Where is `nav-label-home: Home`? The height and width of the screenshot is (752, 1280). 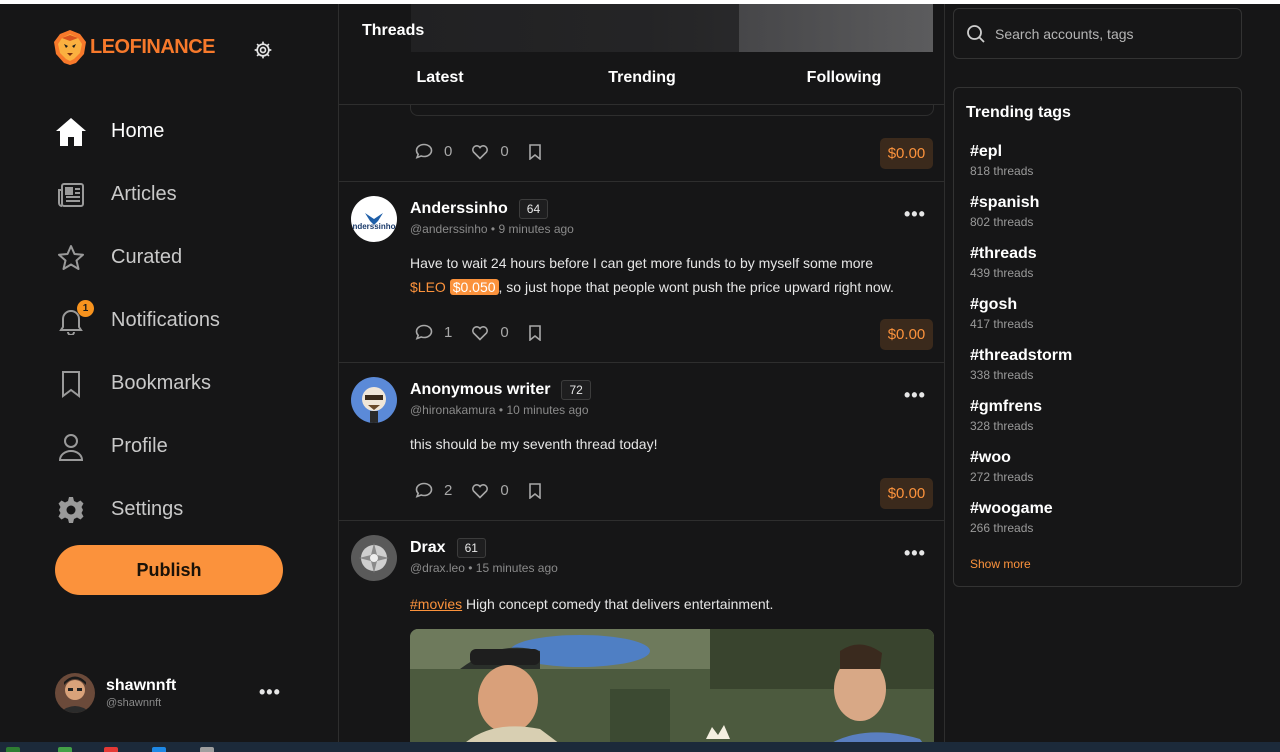 nav-label-home: Home is located at coordinates (138, 131).